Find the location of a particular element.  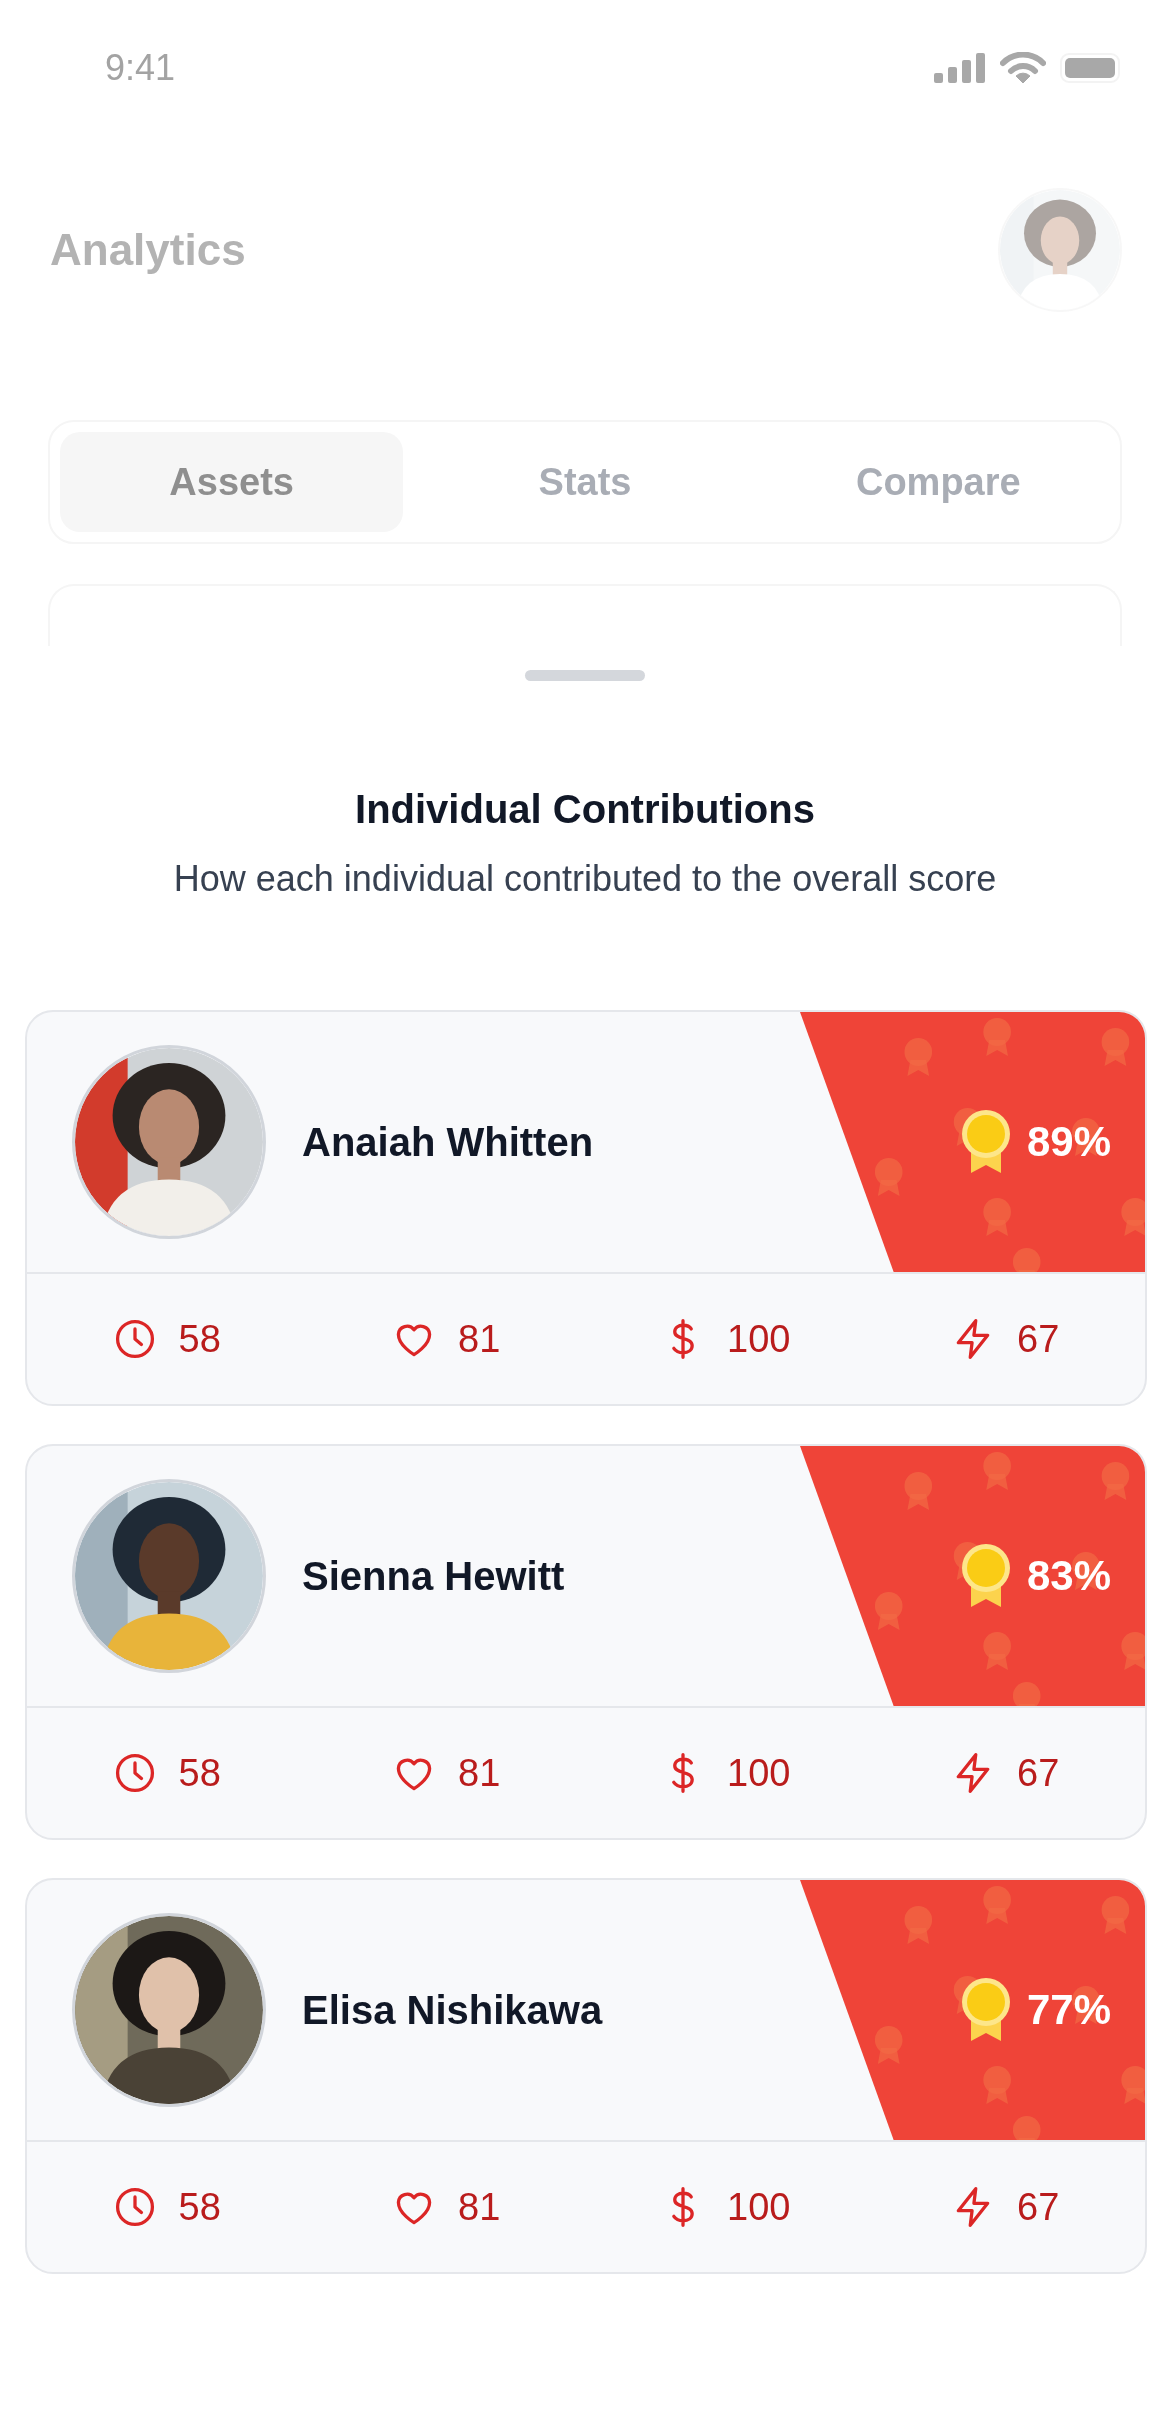

contributor-name: Sienna Hewitt is located at coordinates (433, 1576).